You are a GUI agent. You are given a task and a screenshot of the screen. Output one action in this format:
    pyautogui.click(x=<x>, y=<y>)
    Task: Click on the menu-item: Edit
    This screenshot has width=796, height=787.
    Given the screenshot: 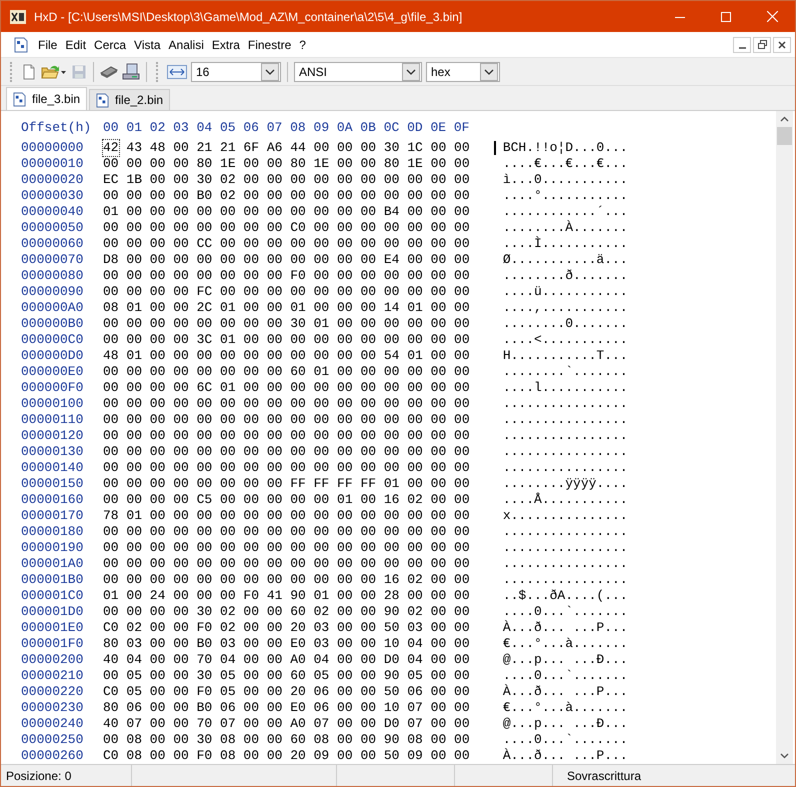 What is the action you would take?
    pyautogui.click(x=75, y=45)
    